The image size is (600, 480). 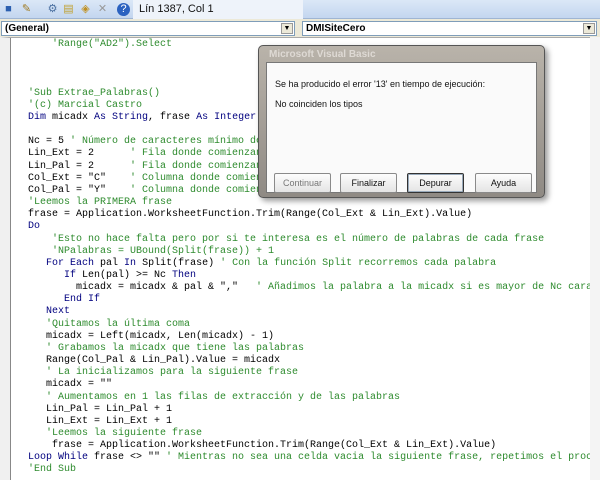 What do you see at coordinates (49, 142) in the screenshot?
I see `code-text: Nc = 5` at bounding box center [49, 142].